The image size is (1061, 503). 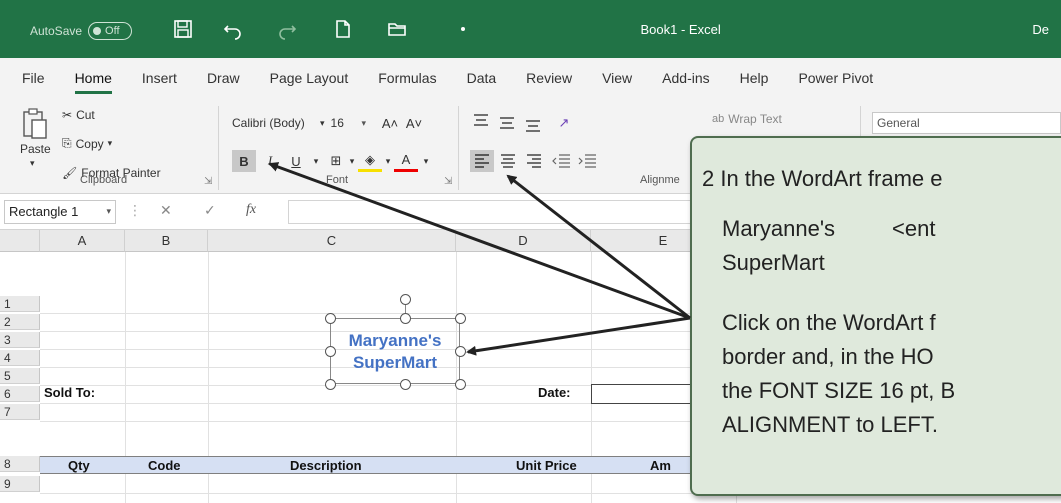 I want to click on wordart-text: Maryanne's SuperMart, so click(x=395, y=352).